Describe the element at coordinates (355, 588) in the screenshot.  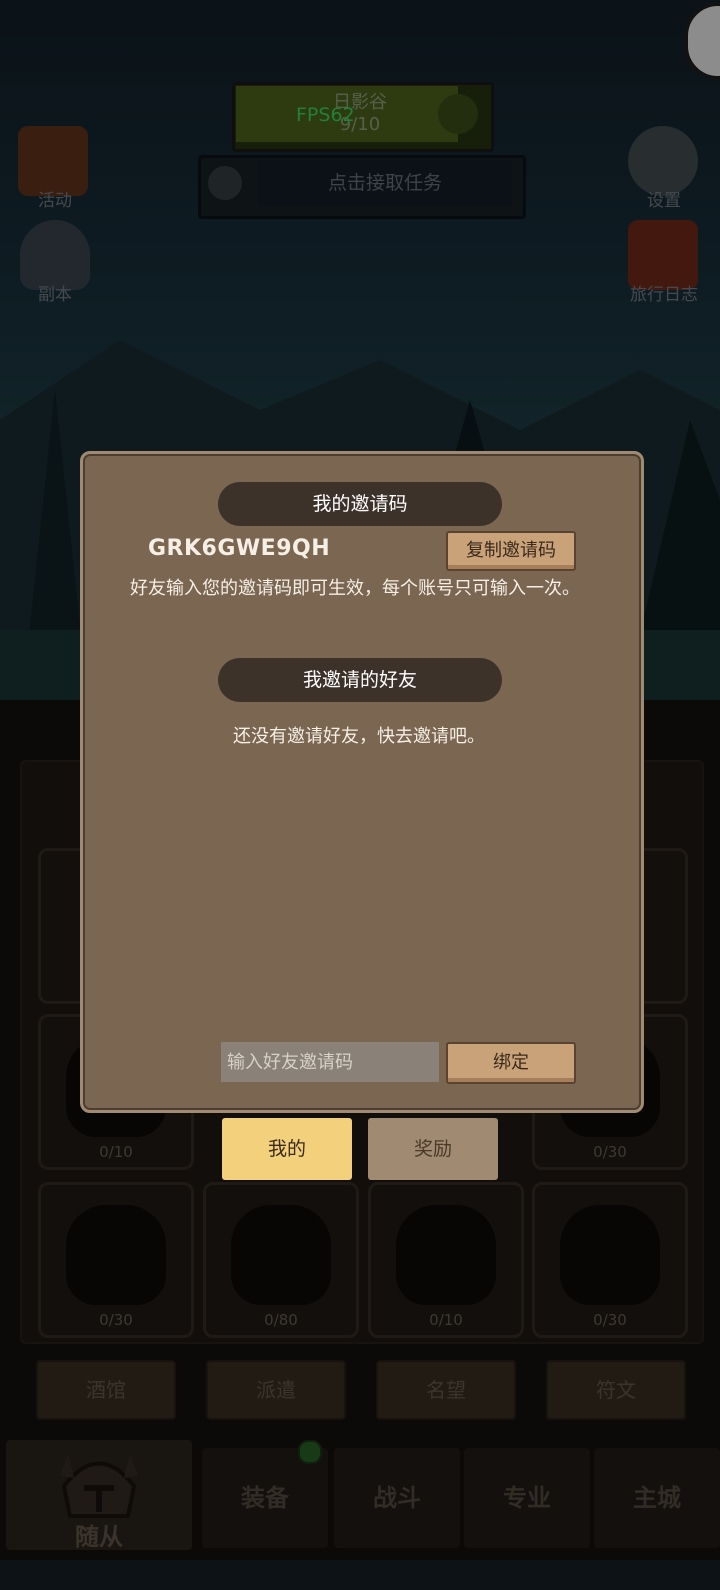
I see `invite-description: 好友输入您的邀请码即可生效，每个账号只可输入一次。` at that location.